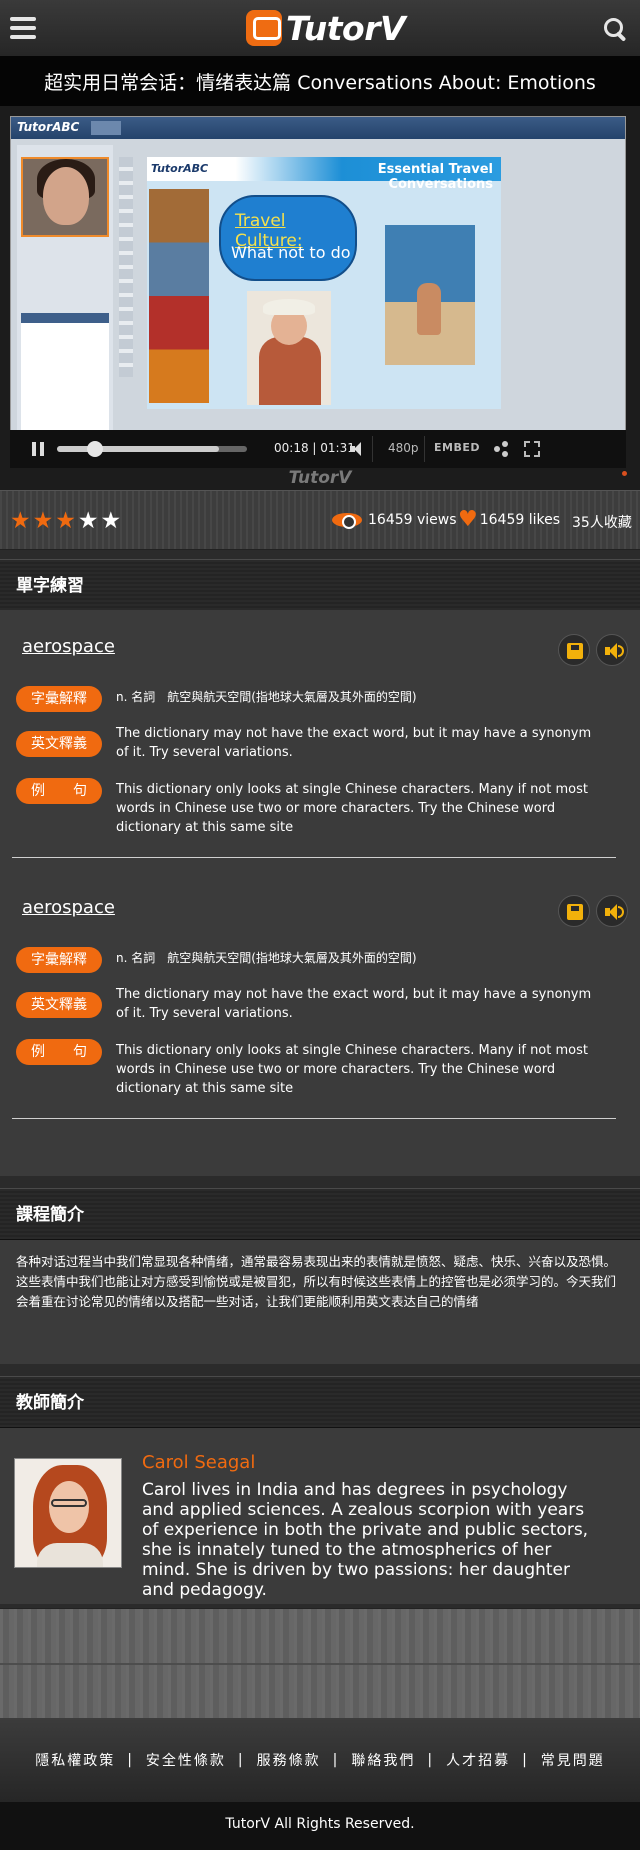 Image resolution: width=640 pixels, height=1850 pixels. What do you see at coordinates (320, 520) in the screenshot?
I see `stats-bar: ★ ★ ★ ★ ★ 16459 views ♥ 16459 likes 35人收藏` at bounding box center [320, 520].